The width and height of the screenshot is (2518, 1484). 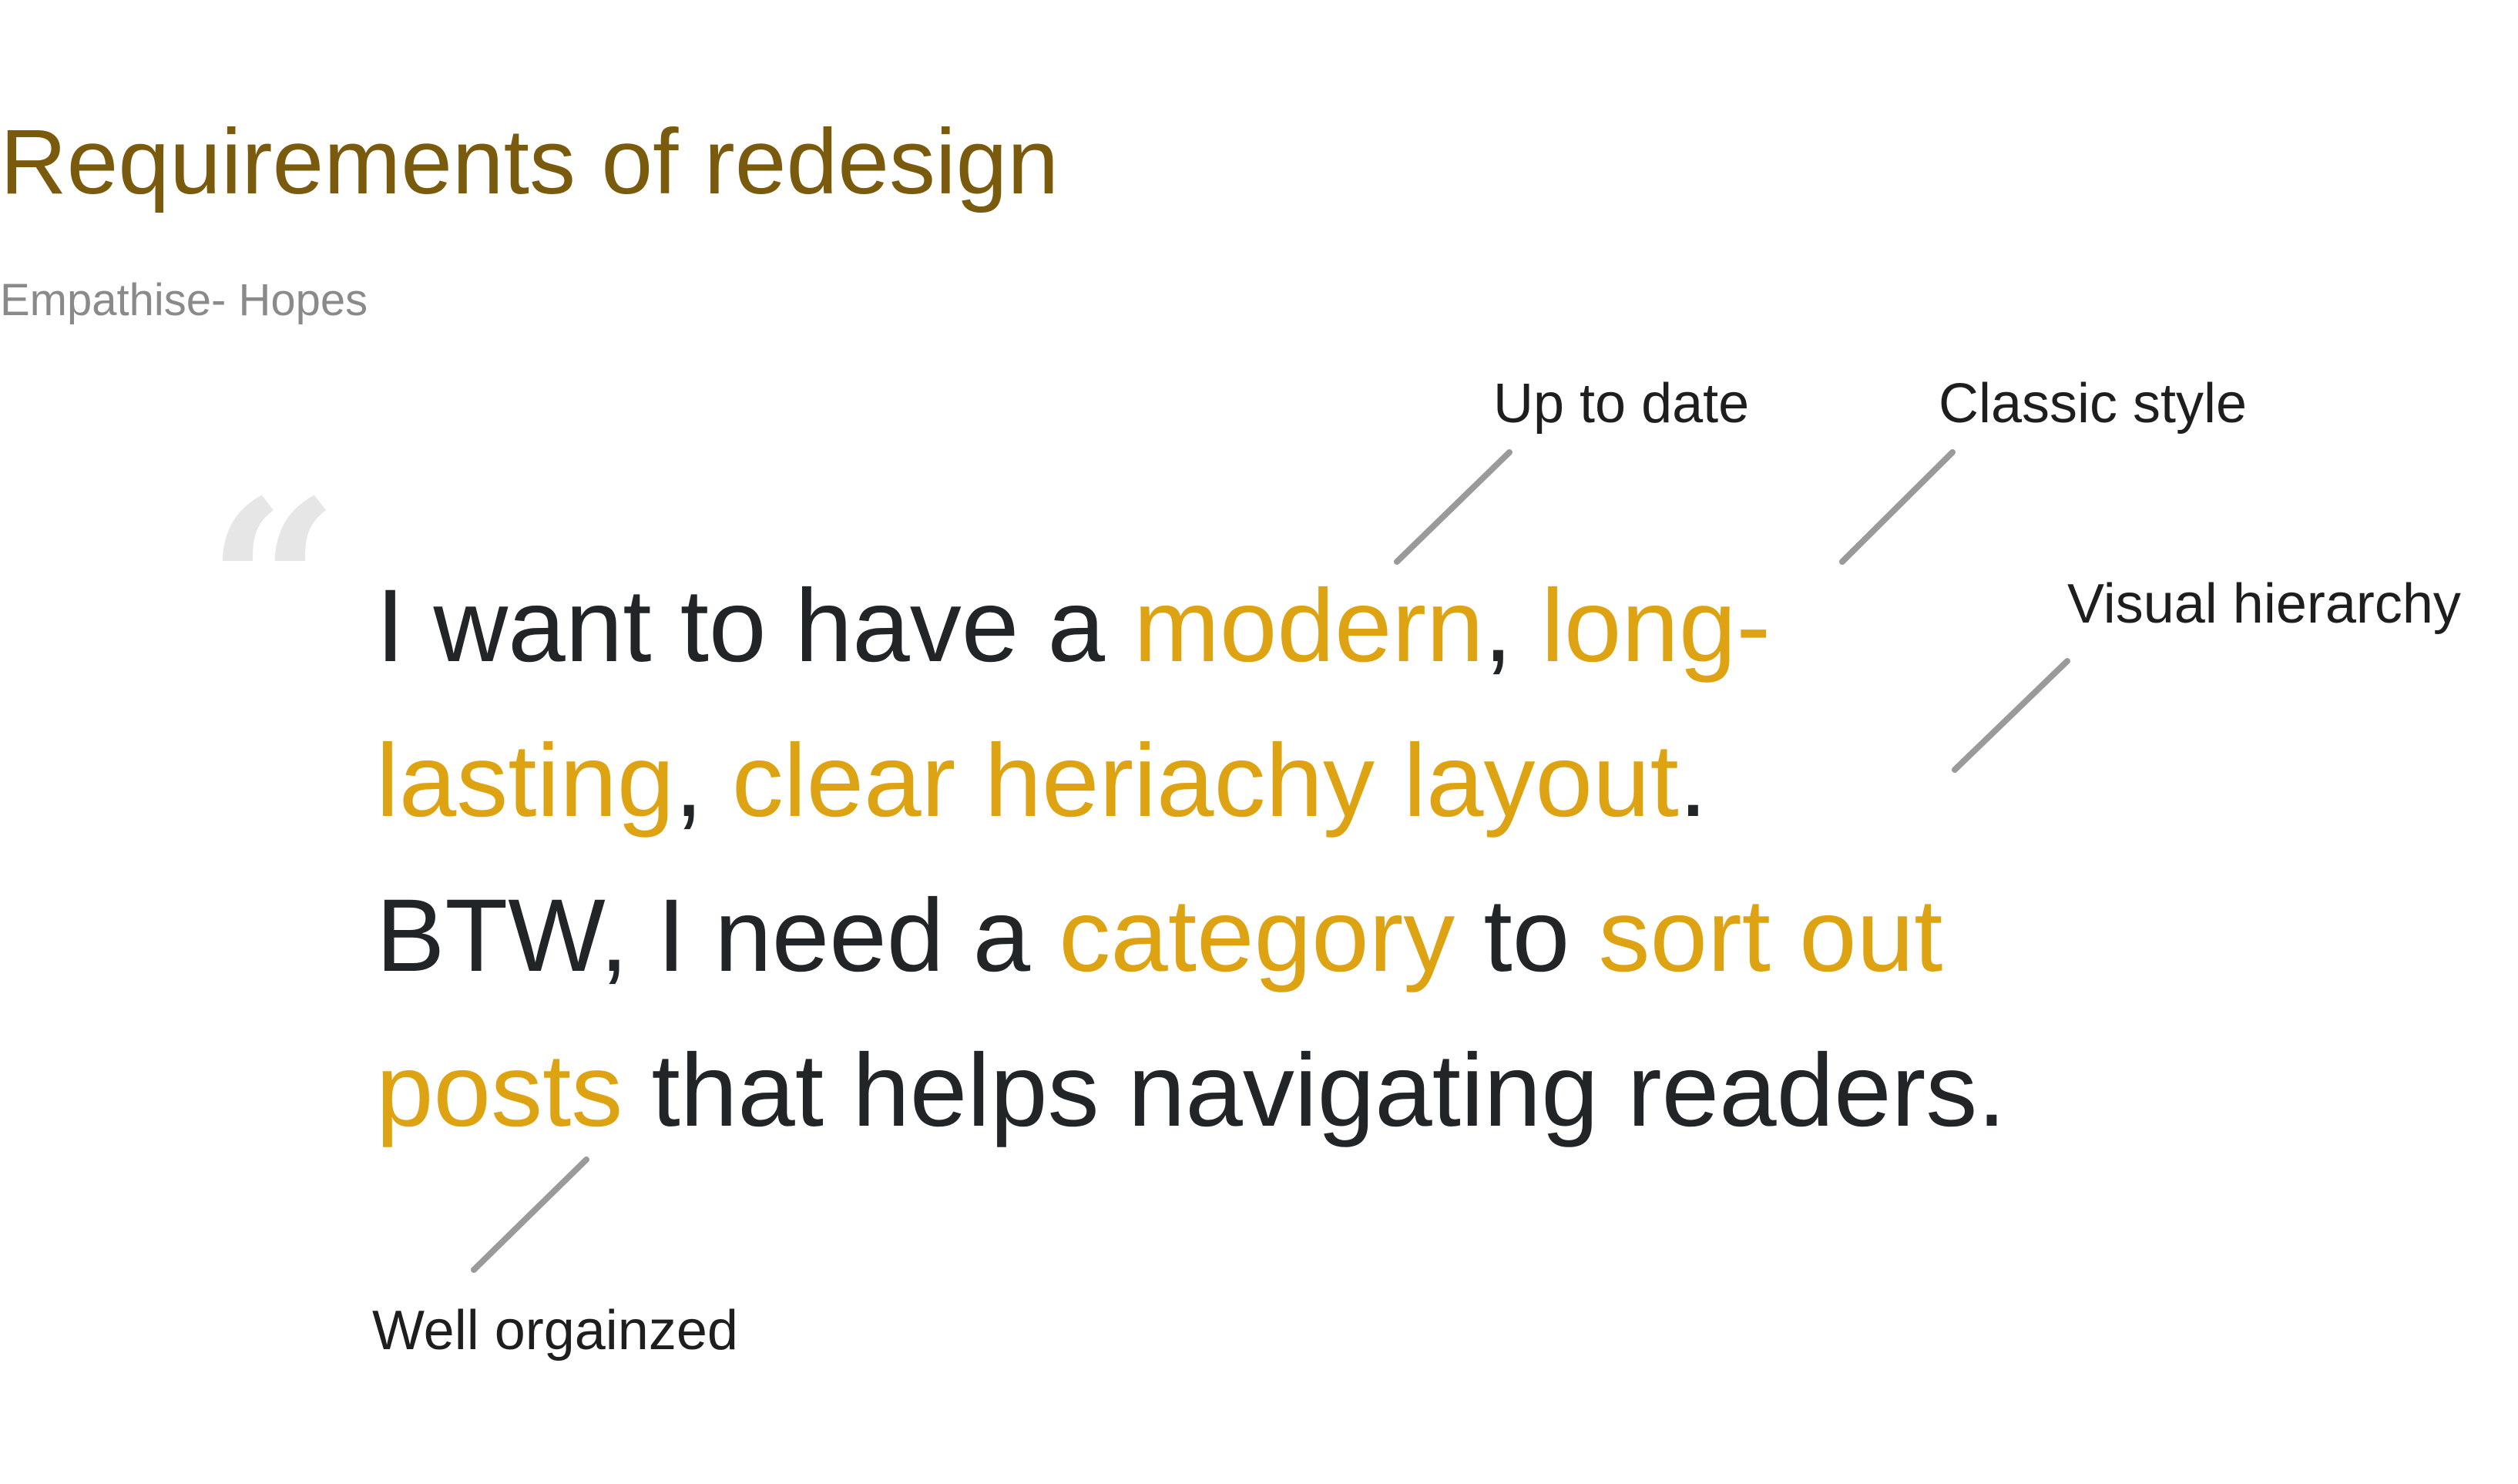 I want to click on leader-line-up-to-date, so click(x=1453, y=507).